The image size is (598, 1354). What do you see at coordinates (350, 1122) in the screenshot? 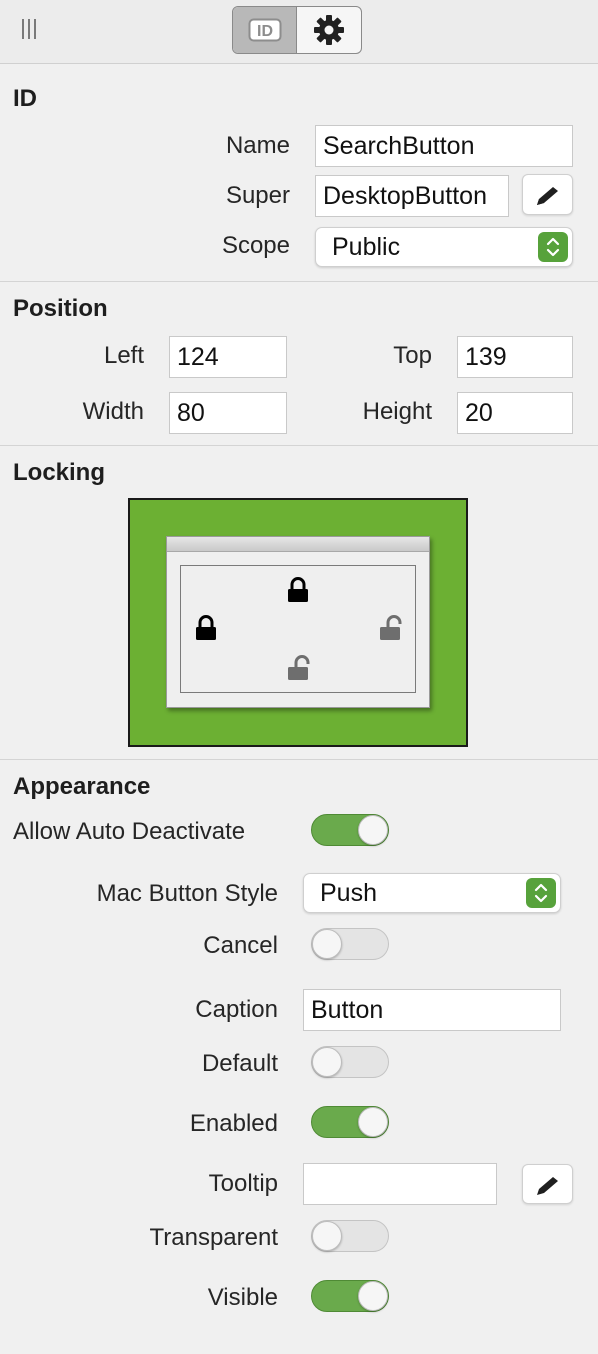
I see `enabled-toggle` at bounding box center [350, 1122].